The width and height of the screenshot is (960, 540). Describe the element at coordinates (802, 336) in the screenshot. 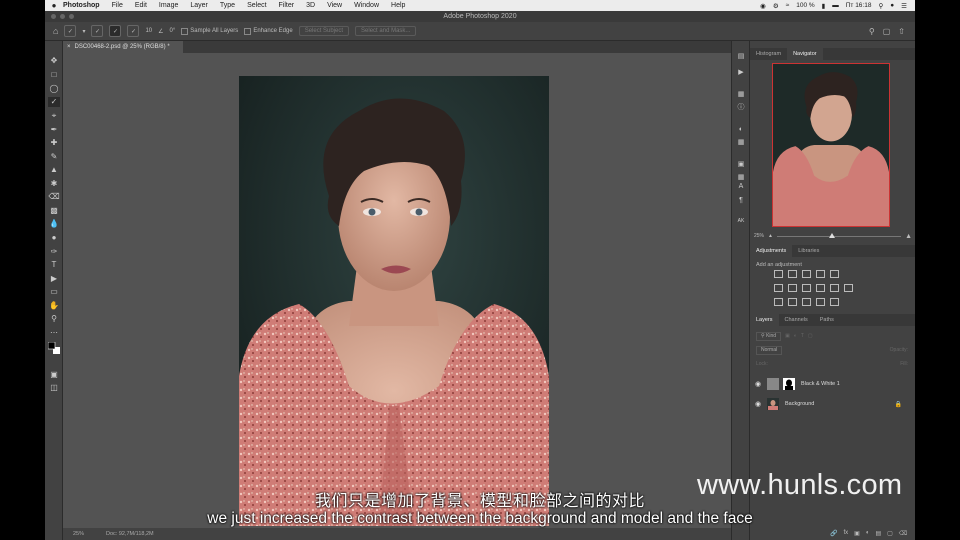

I see `filter-type-icon: T` at that location.